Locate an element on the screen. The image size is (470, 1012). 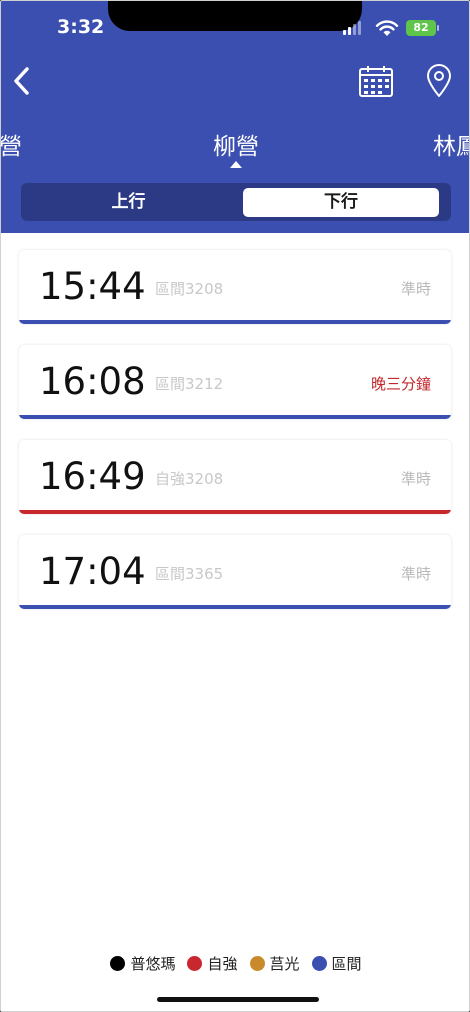
train-code: 區間3208 is located at coordinates (189, 289).